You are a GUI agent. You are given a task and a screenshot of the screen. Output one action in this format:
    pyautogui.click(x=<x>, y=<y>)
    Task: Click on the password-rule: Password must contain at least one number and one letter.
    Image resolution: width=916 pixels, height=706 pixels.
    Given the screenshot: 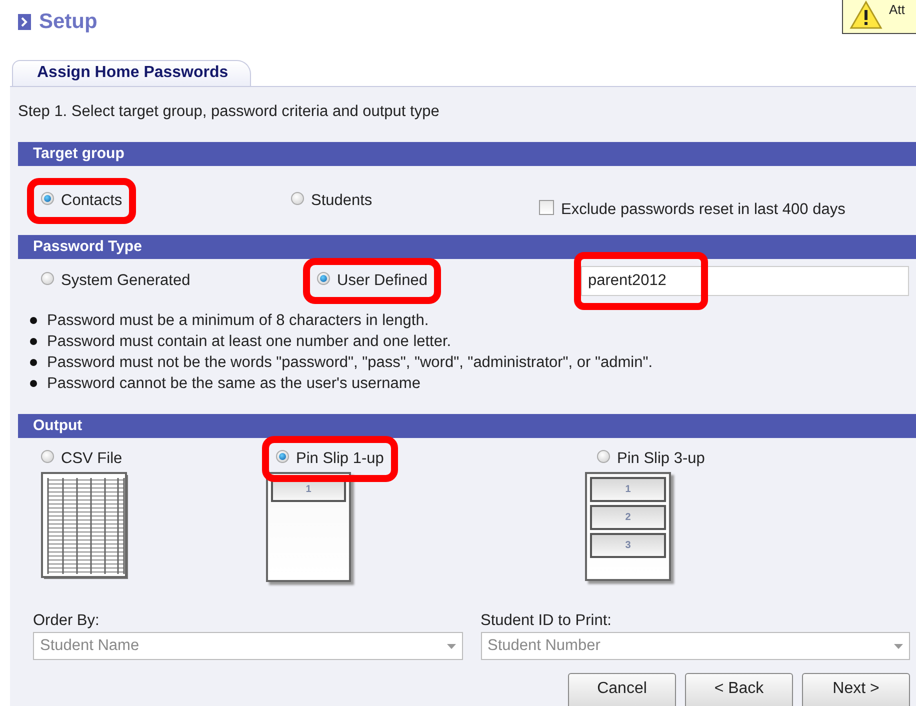 What is the action you would take?
    pyautogui.click(x=249, y=341)
    